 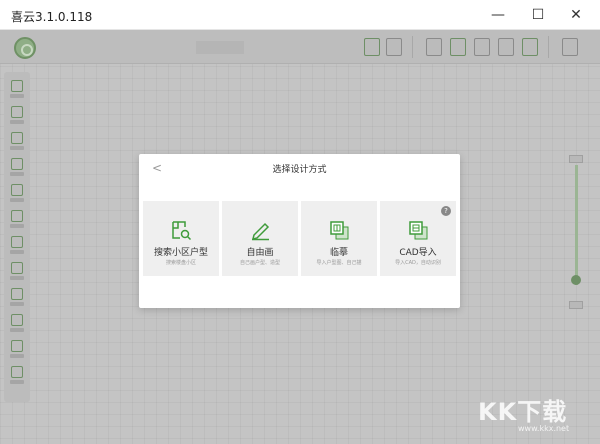 What do you see at coordinates (576, 159) in the screenshot?
I see `zoom-in-button` at bounding box center [576, 159].